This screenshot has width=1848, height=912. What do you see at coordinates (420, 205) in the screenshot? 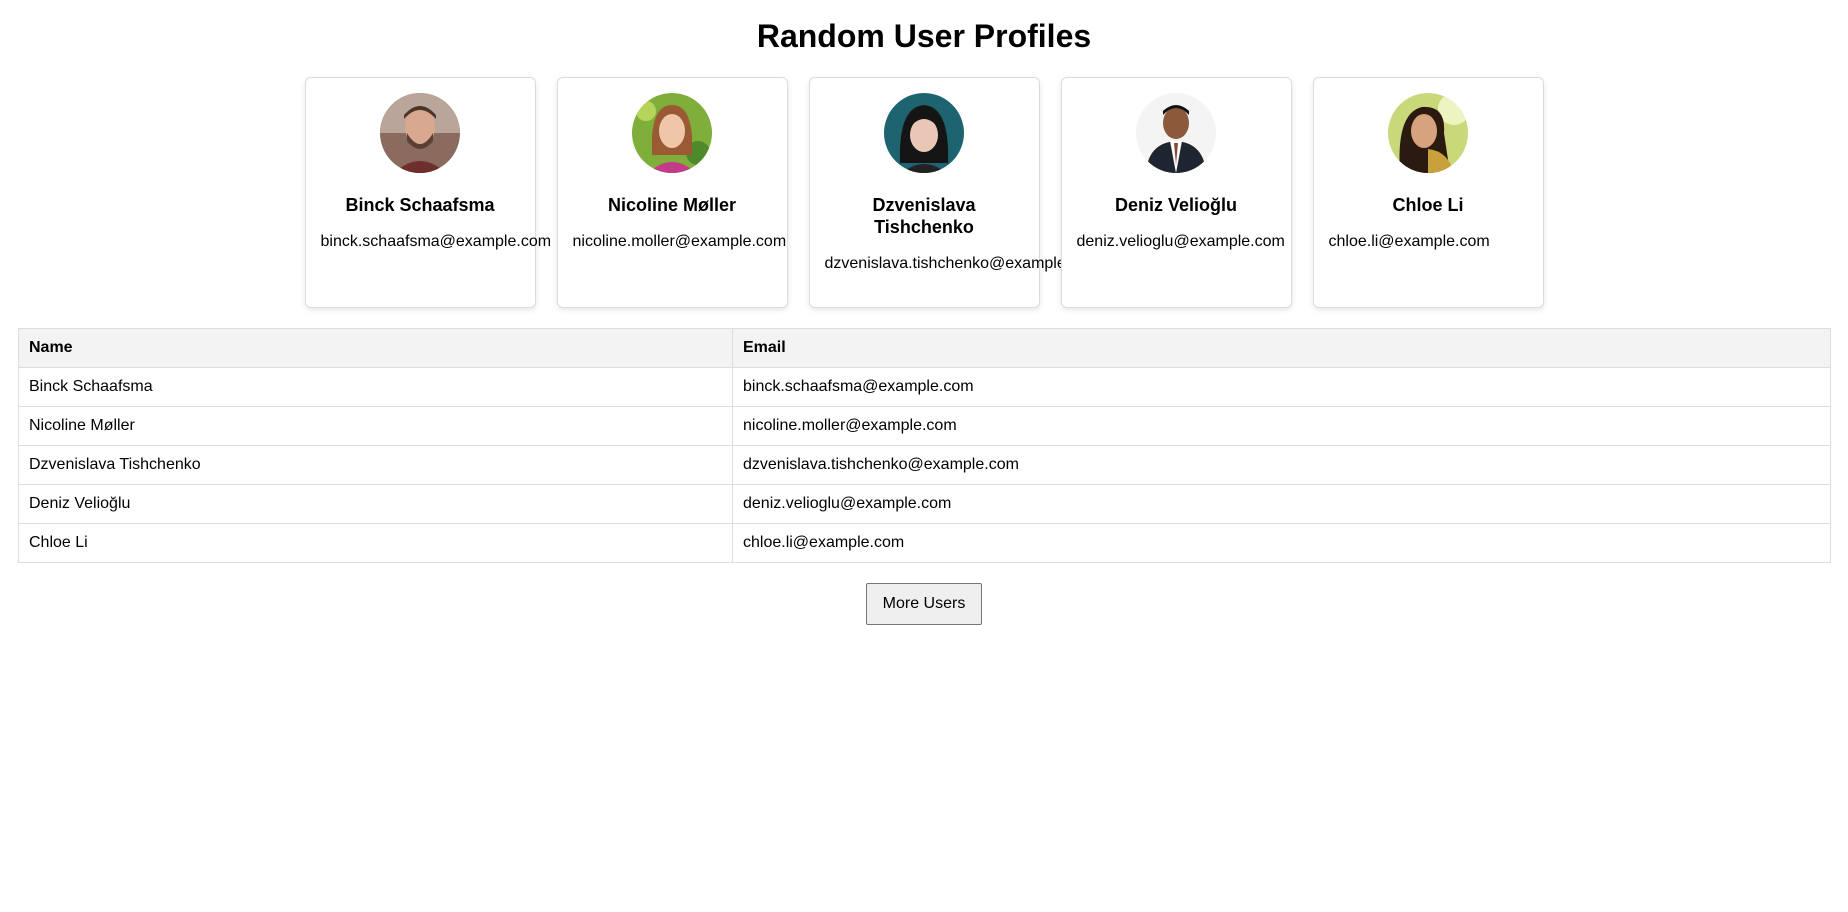
I see `card-name: Binck Schaafsma` at bounding box center [420, 205].